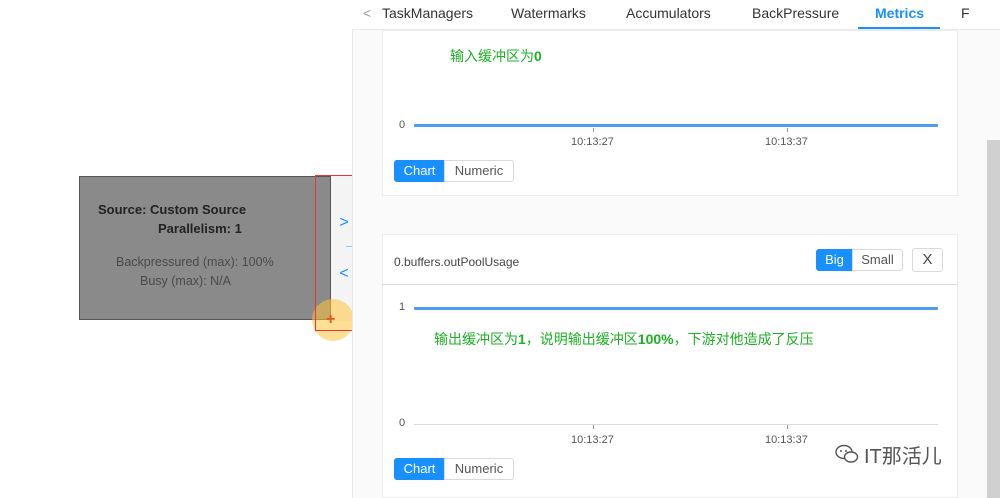 The height and width of the screenshot is (498, 1000). Describe the element at coordinates (676, 424) in the screenshot. I see `chart2-x-axis` at that location.